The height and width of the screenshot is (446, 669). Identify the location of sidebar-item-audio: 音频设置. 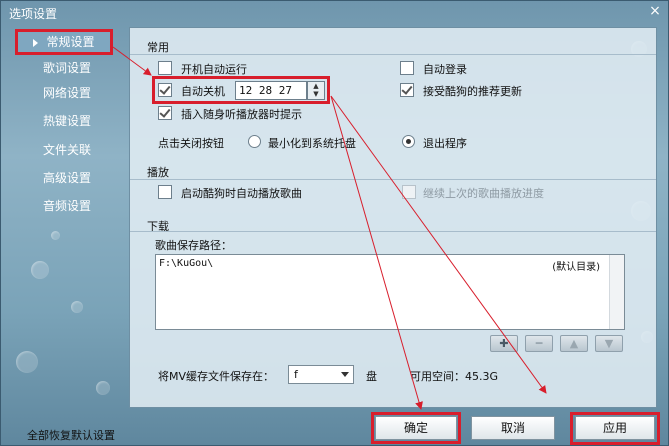
(67, 206).